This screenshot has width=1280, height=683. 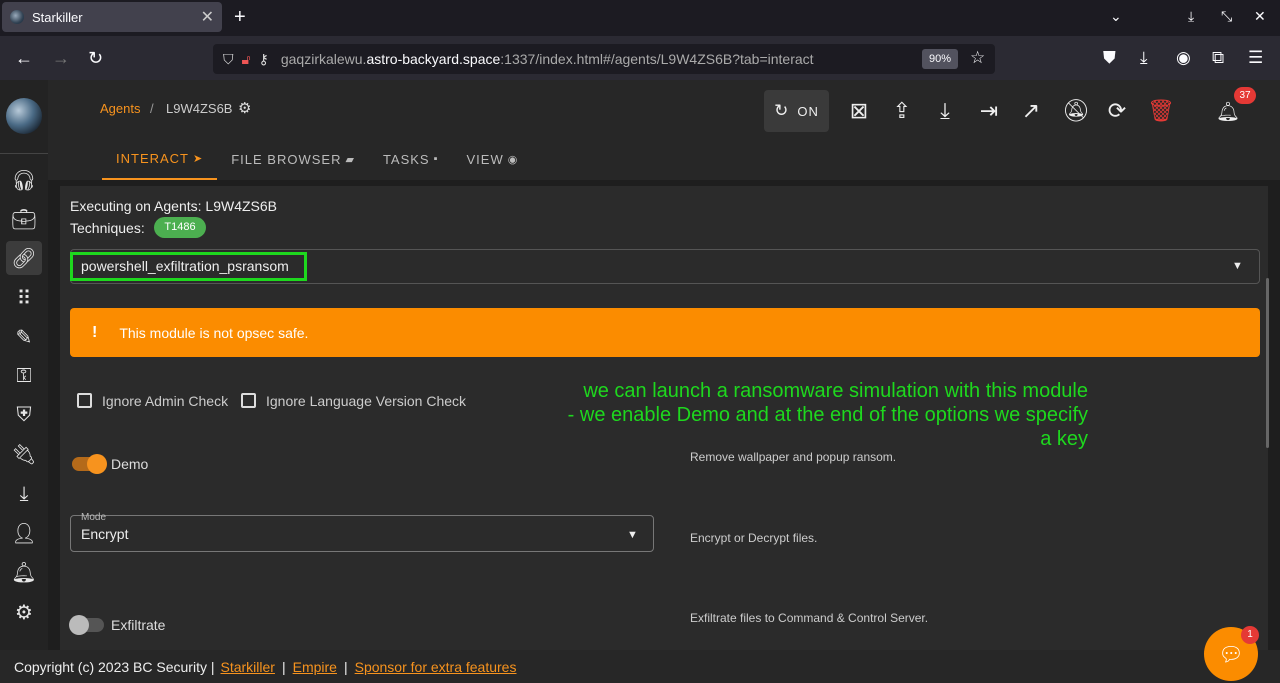 What do you see at coordinates (24, 153) in the screenshot?
I see `sidebar-divider` at bounding box center [24, 153].